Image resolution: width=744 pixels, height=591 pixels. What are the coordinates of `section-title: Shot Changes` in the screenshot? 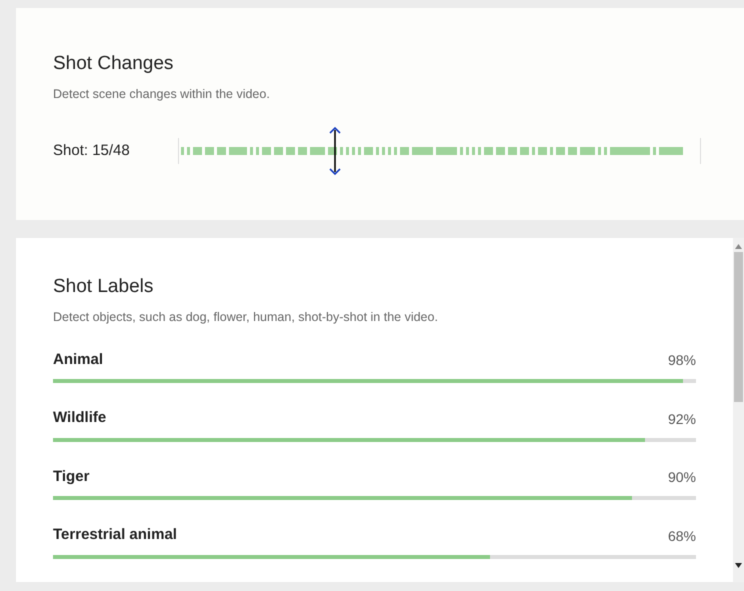 It's located at (113, 64).